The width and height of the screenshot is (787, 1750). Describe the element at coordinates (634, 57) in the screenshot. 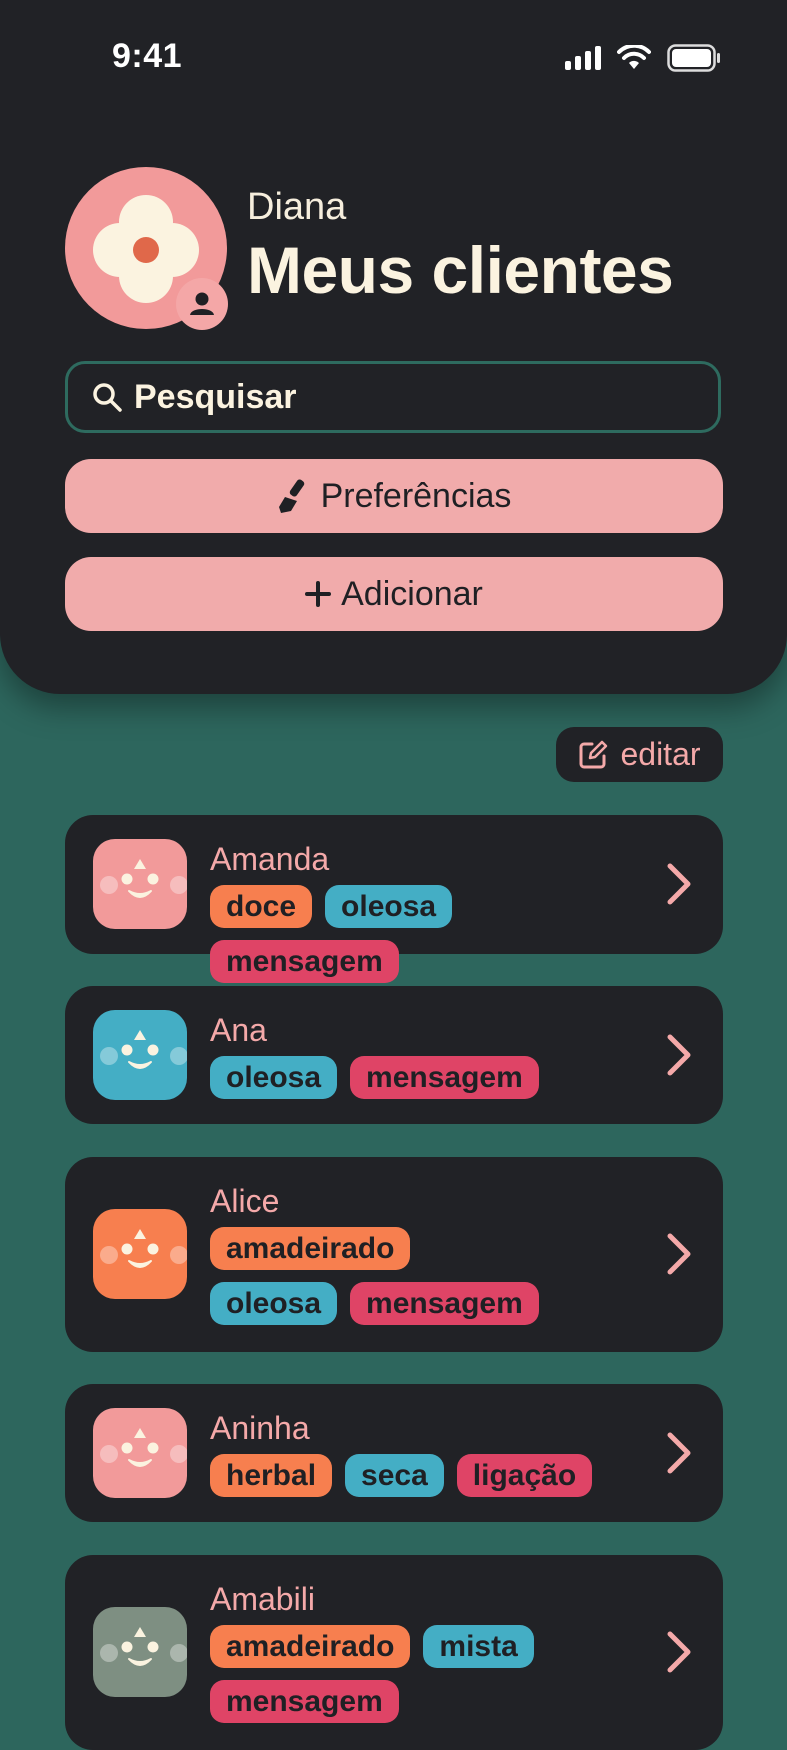

I see `wifi-icon` at that location.